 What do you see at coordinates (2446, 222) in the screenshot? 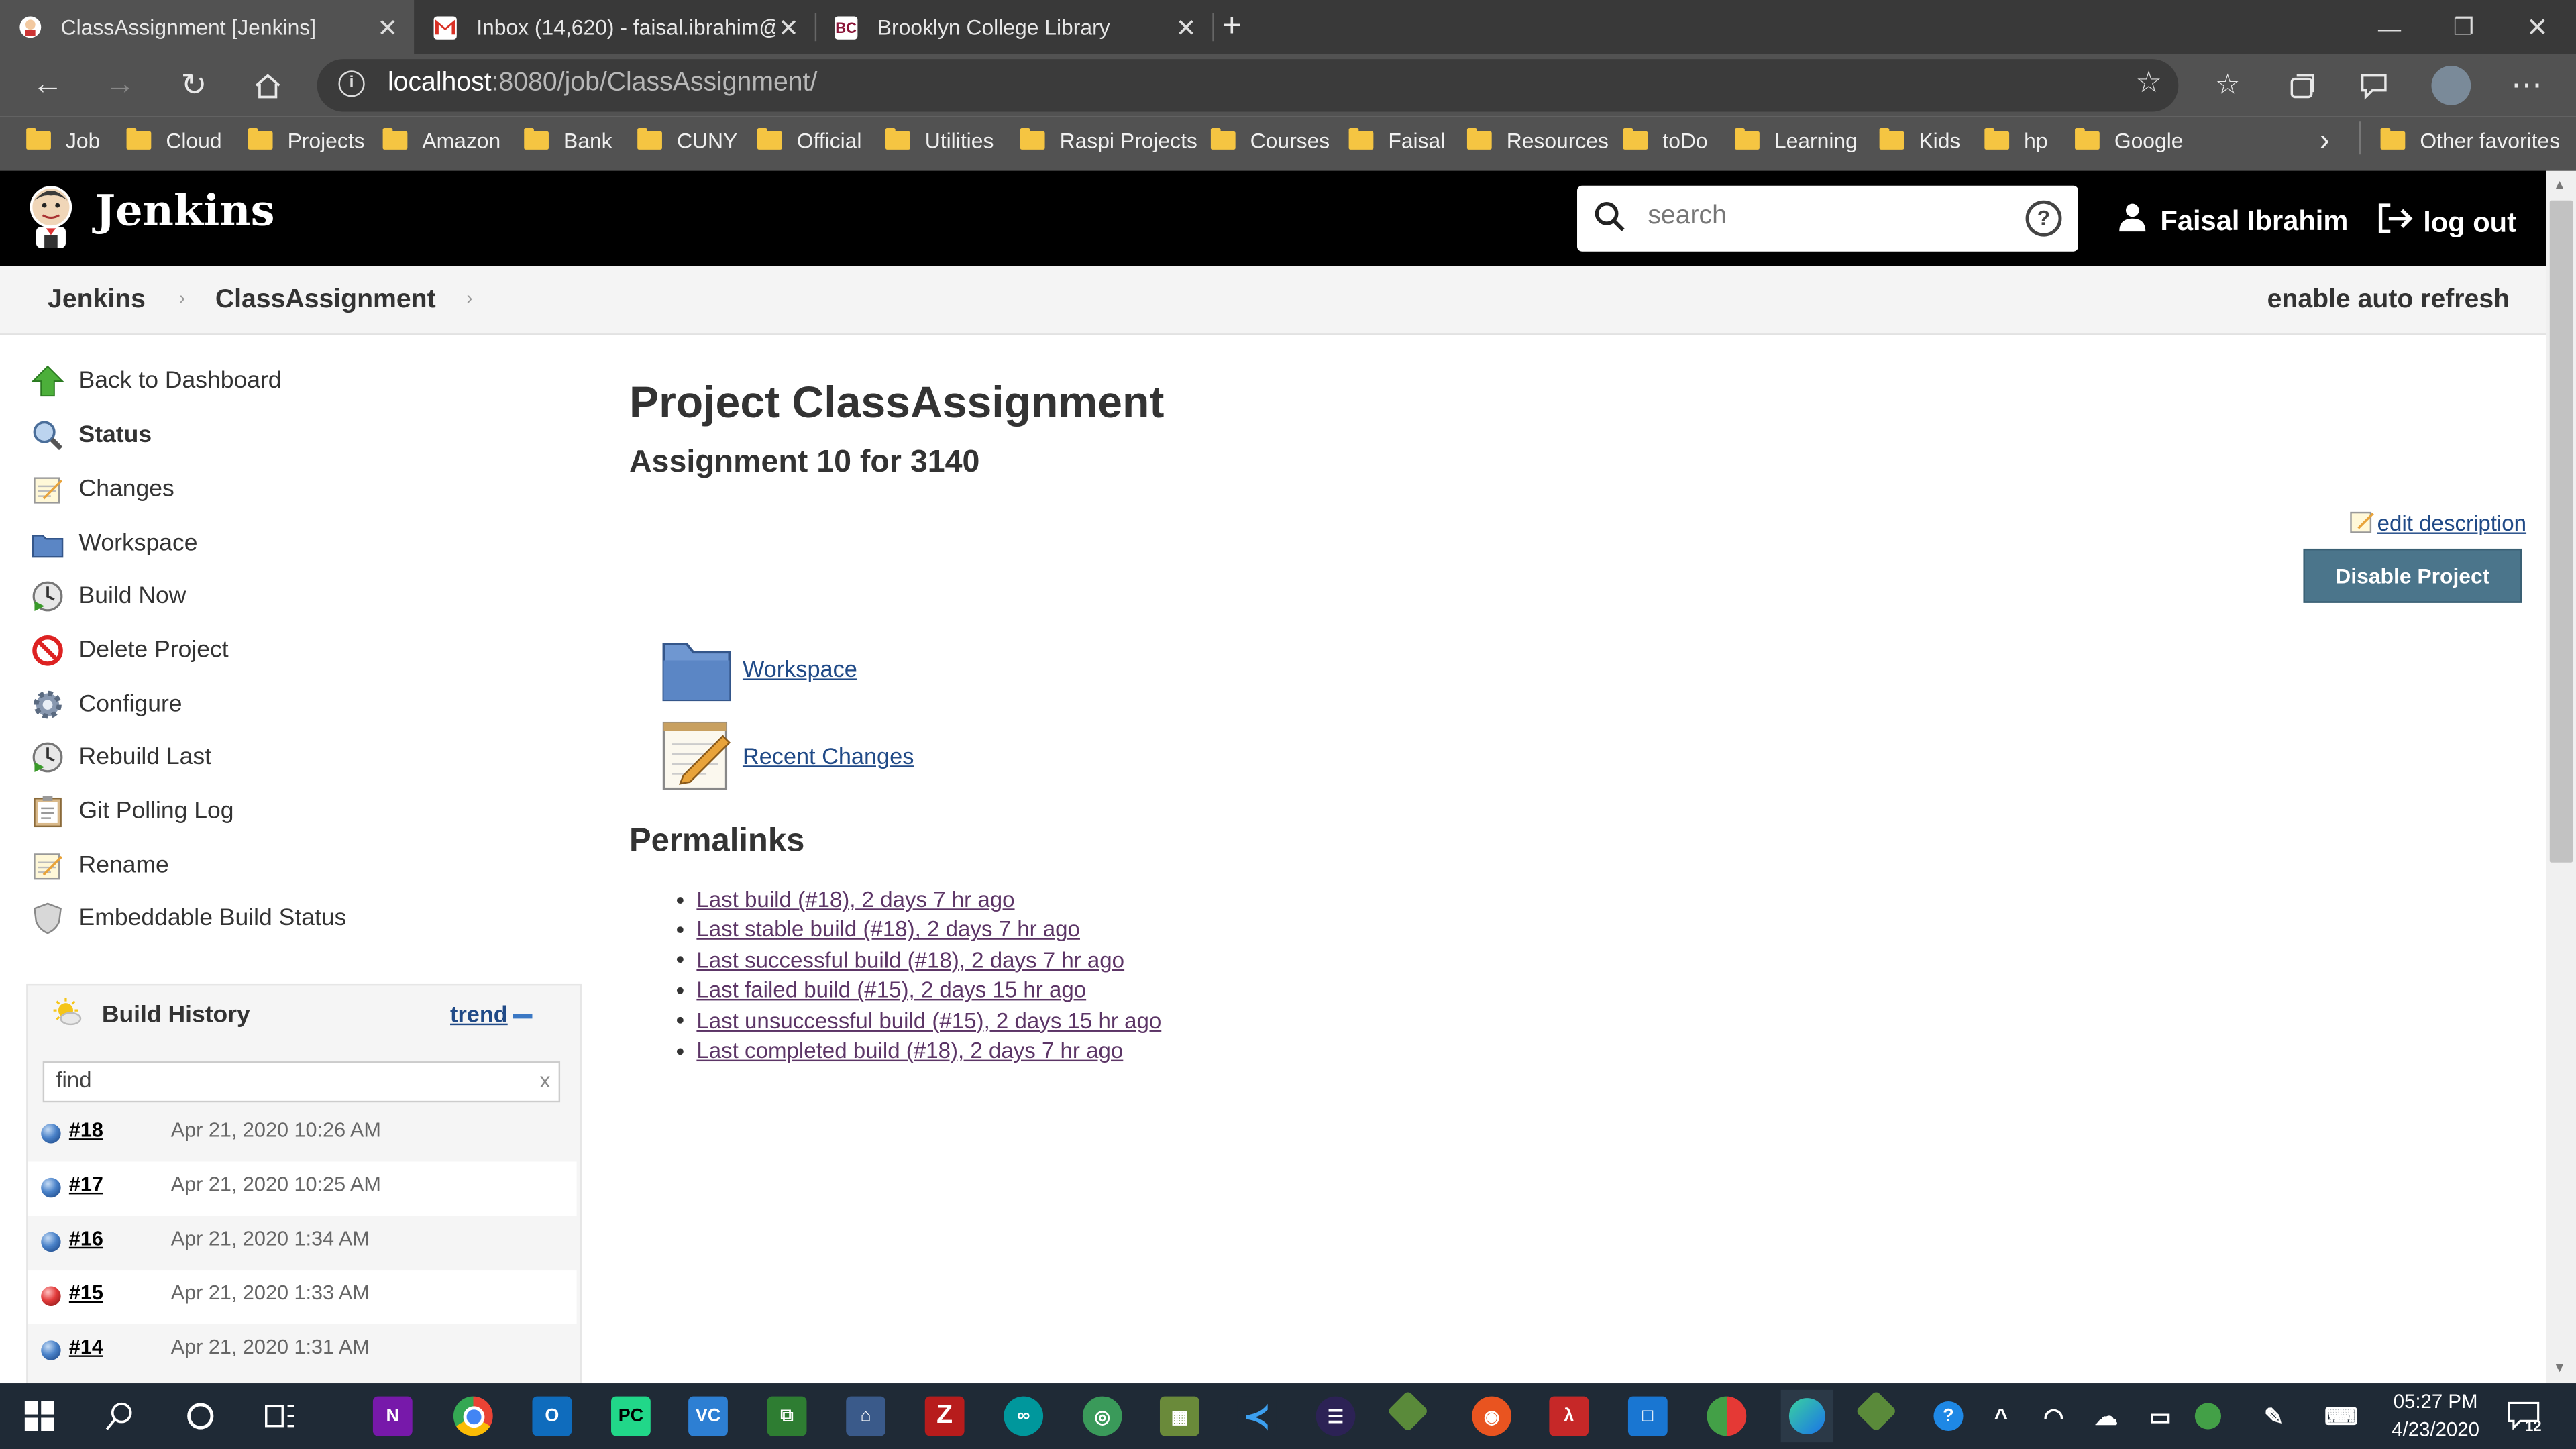
I see `logout-link: log out` at bounding box center [2446, 222].